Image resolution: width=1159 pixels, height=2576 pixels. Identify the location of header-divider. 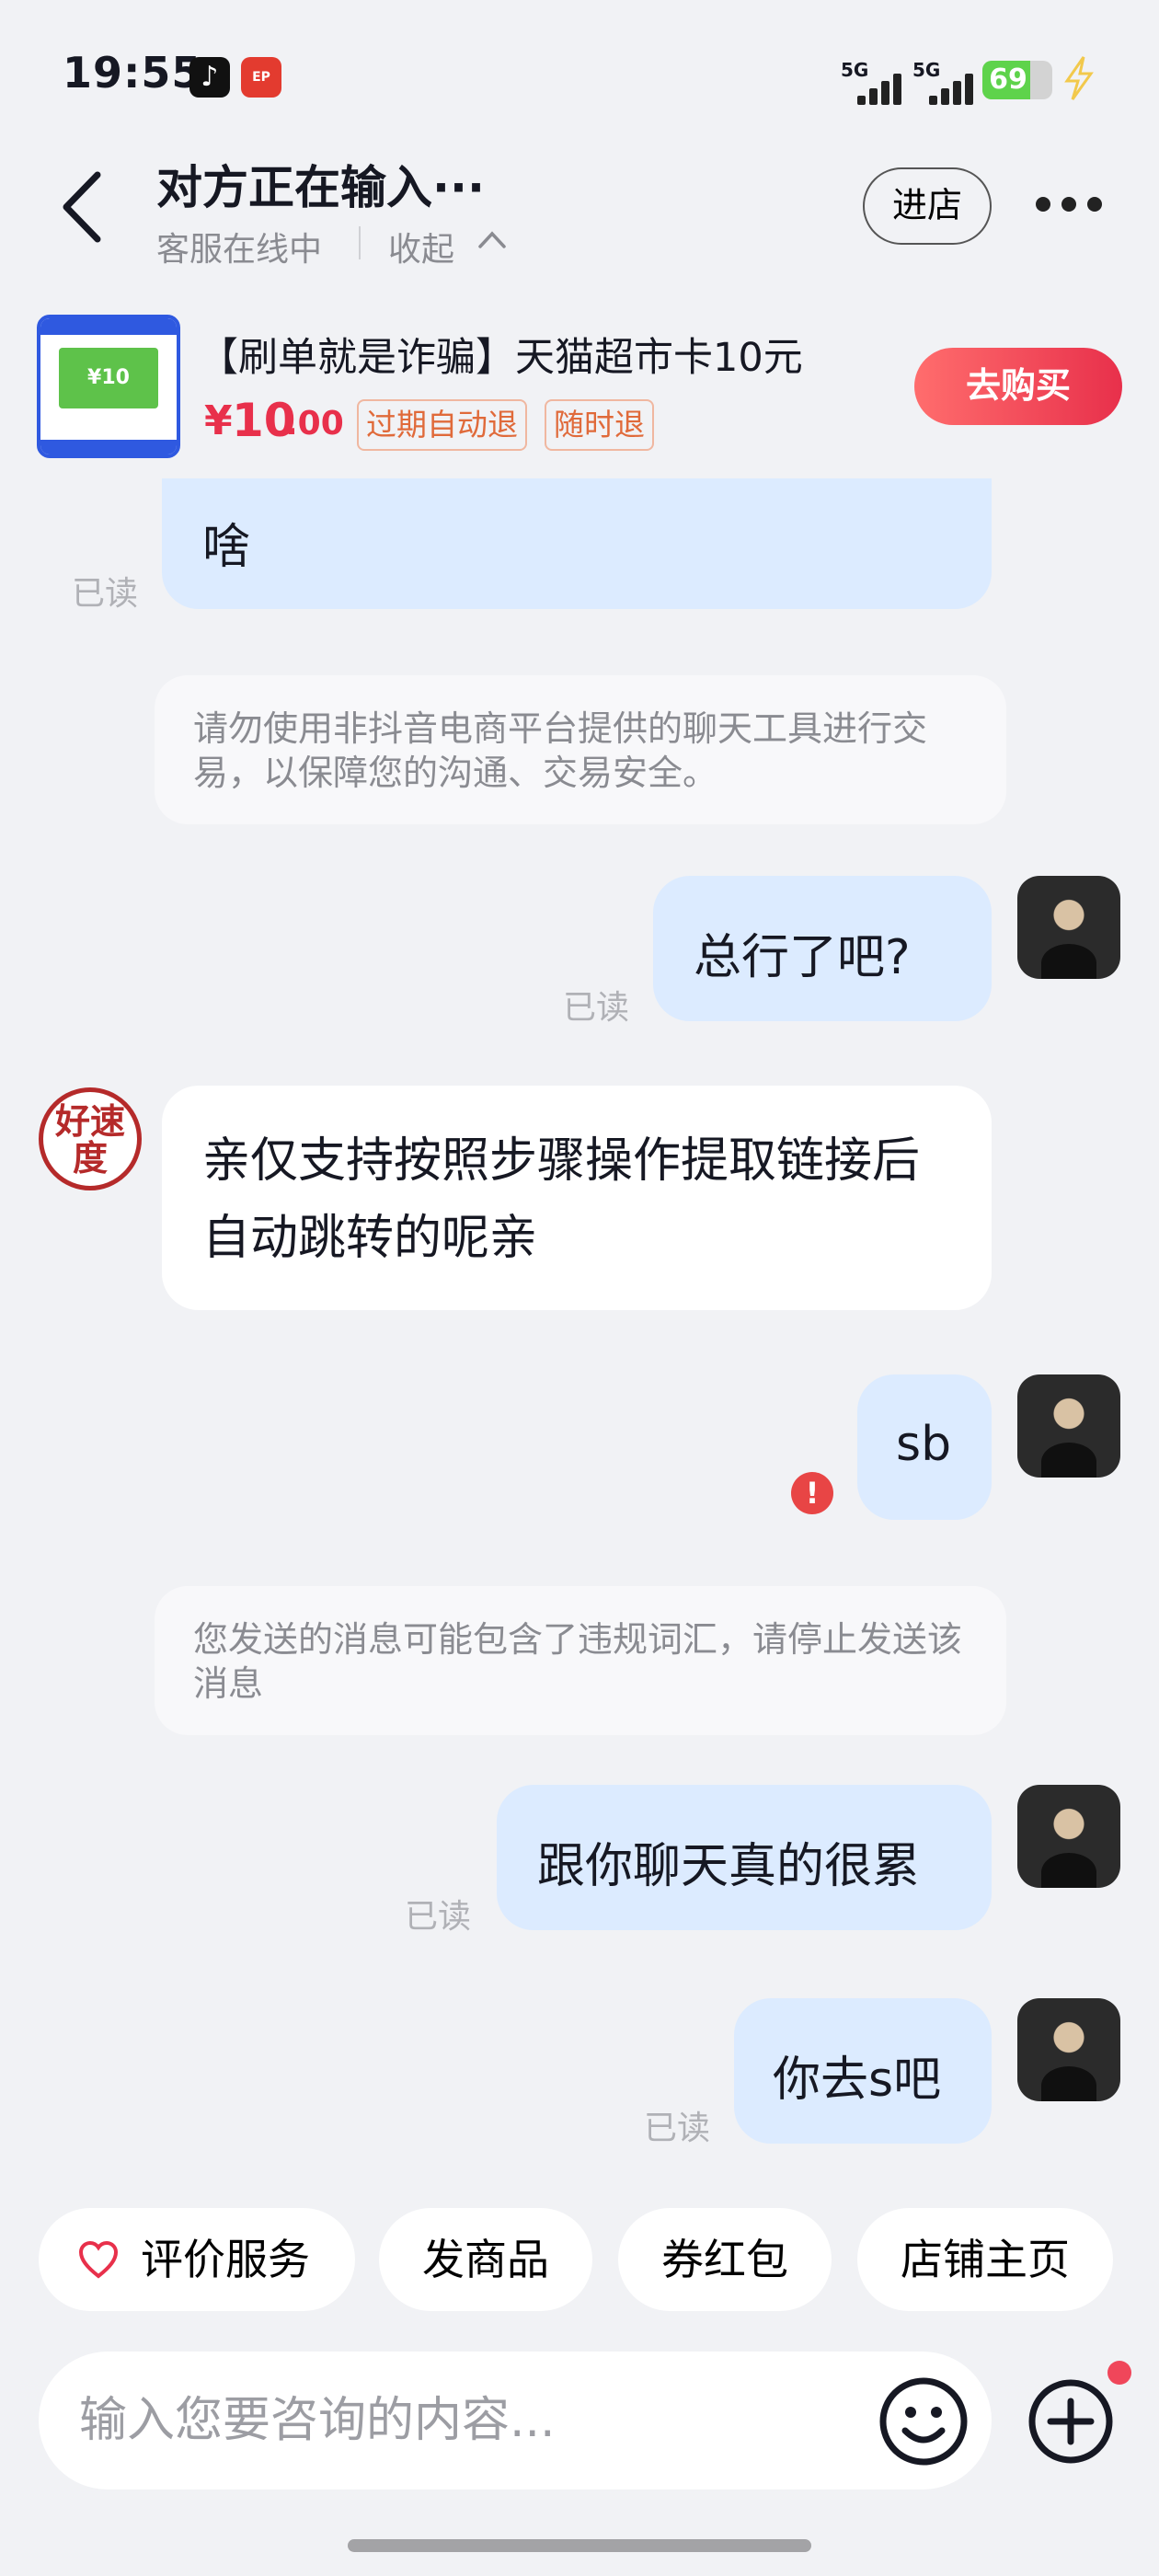
(360, 242).